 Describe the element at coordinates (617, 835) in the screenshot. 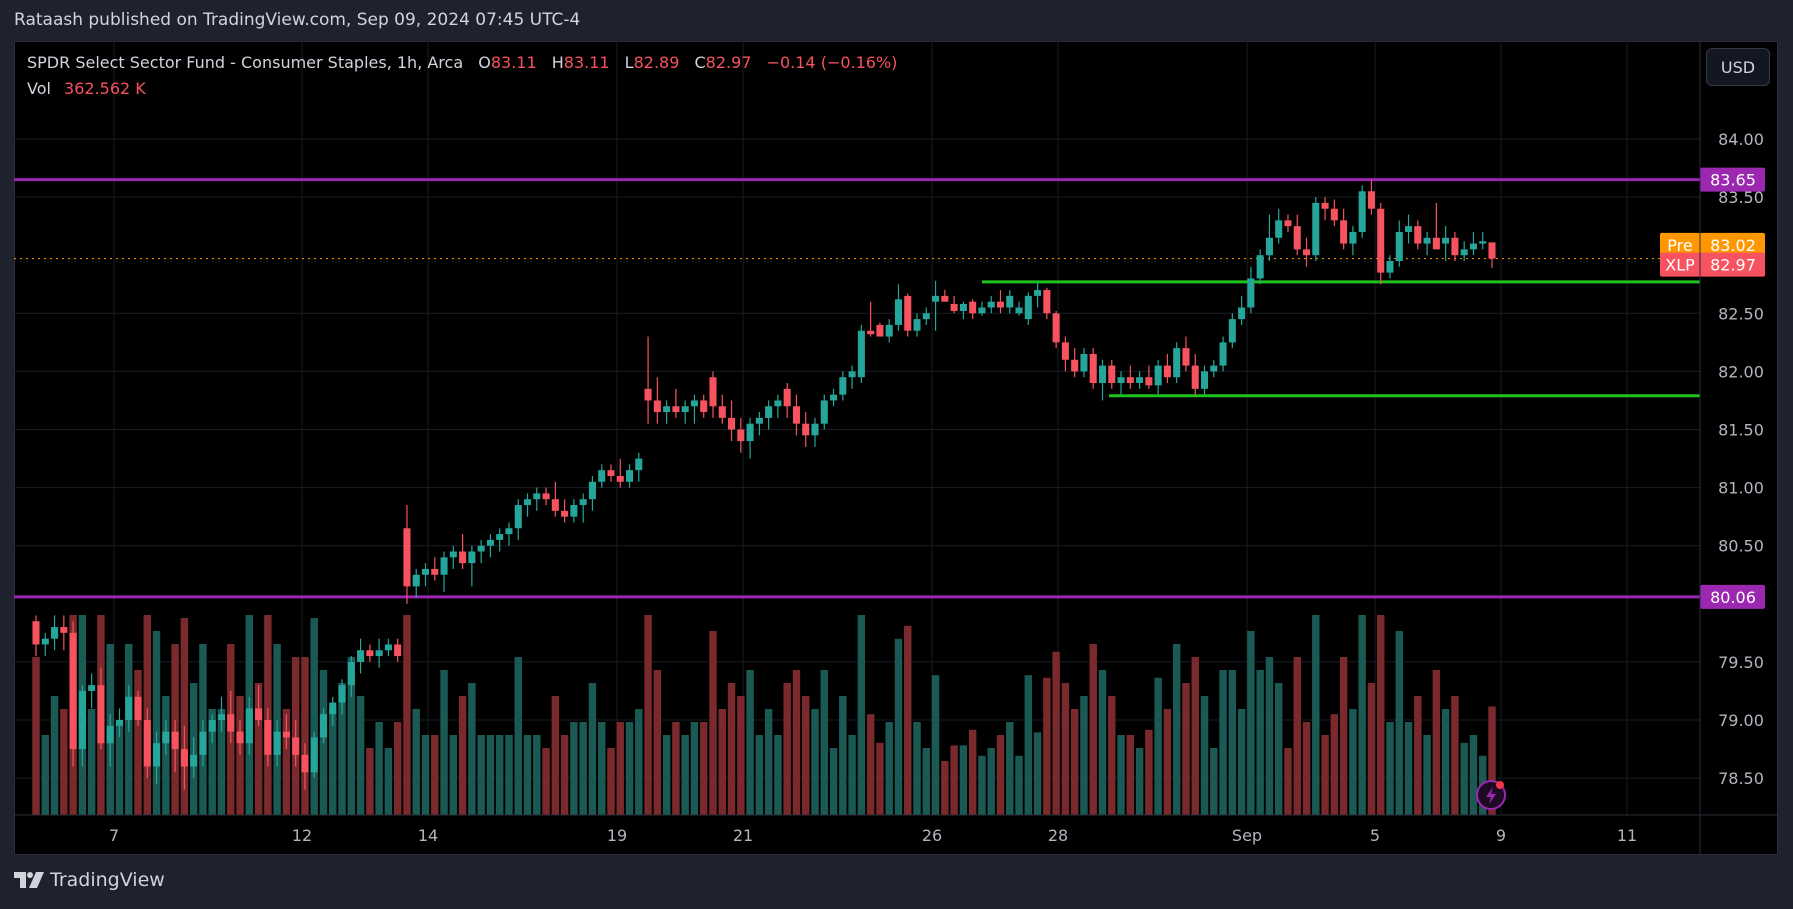

I see `time-tick-label: 19` at that location.